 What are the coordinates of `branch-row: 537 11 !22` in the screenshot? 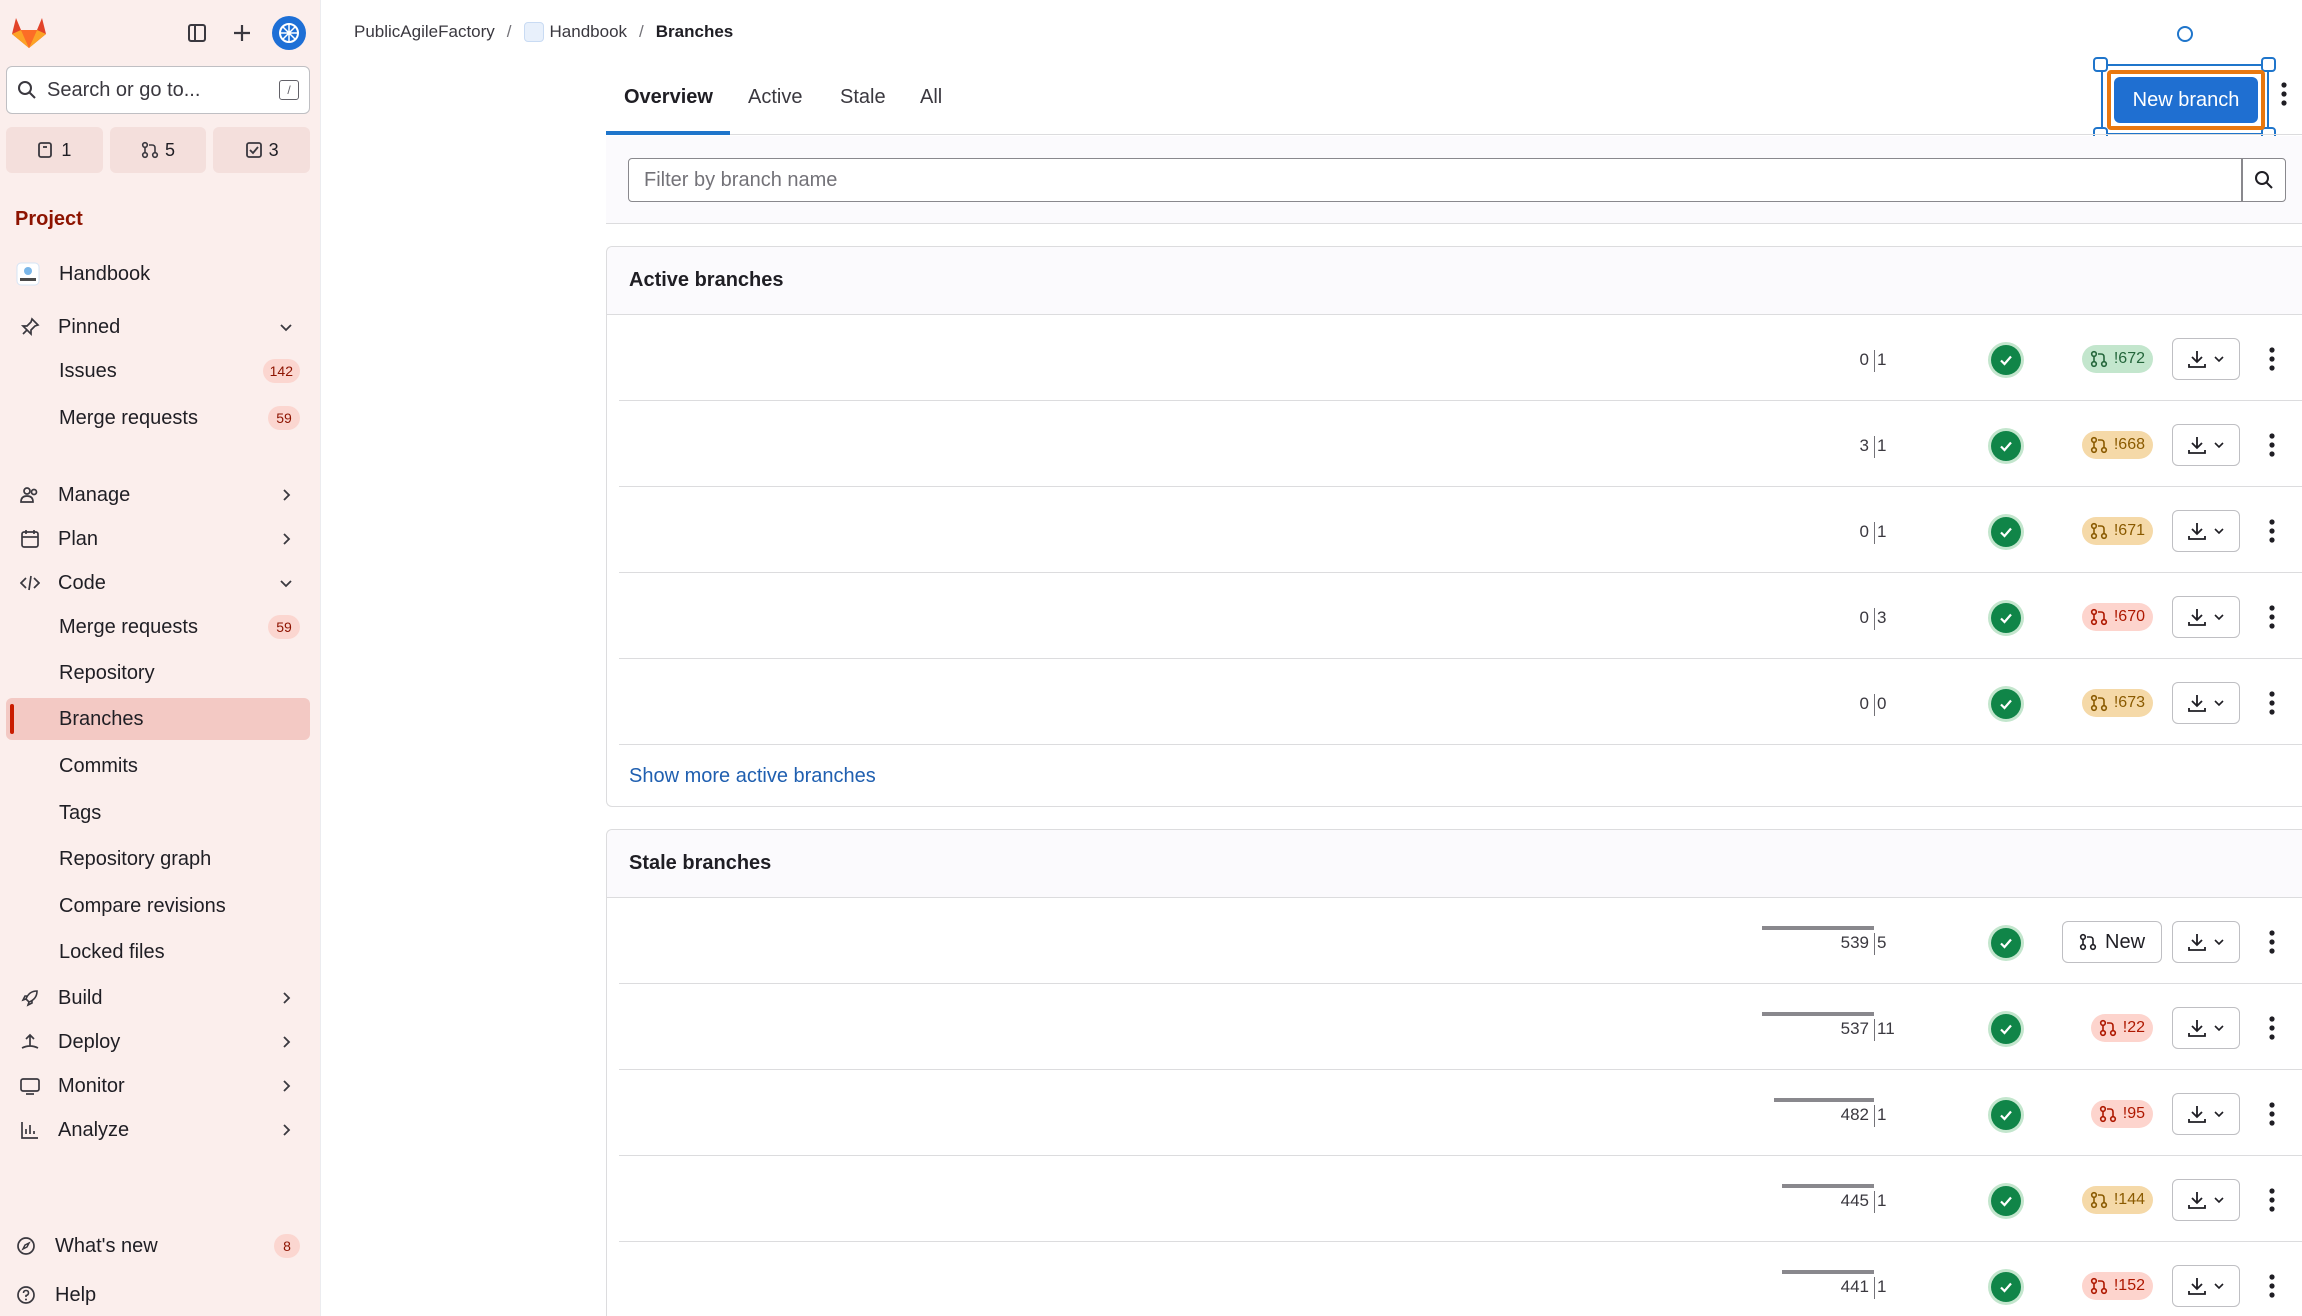 It's located at (1460, 1027).